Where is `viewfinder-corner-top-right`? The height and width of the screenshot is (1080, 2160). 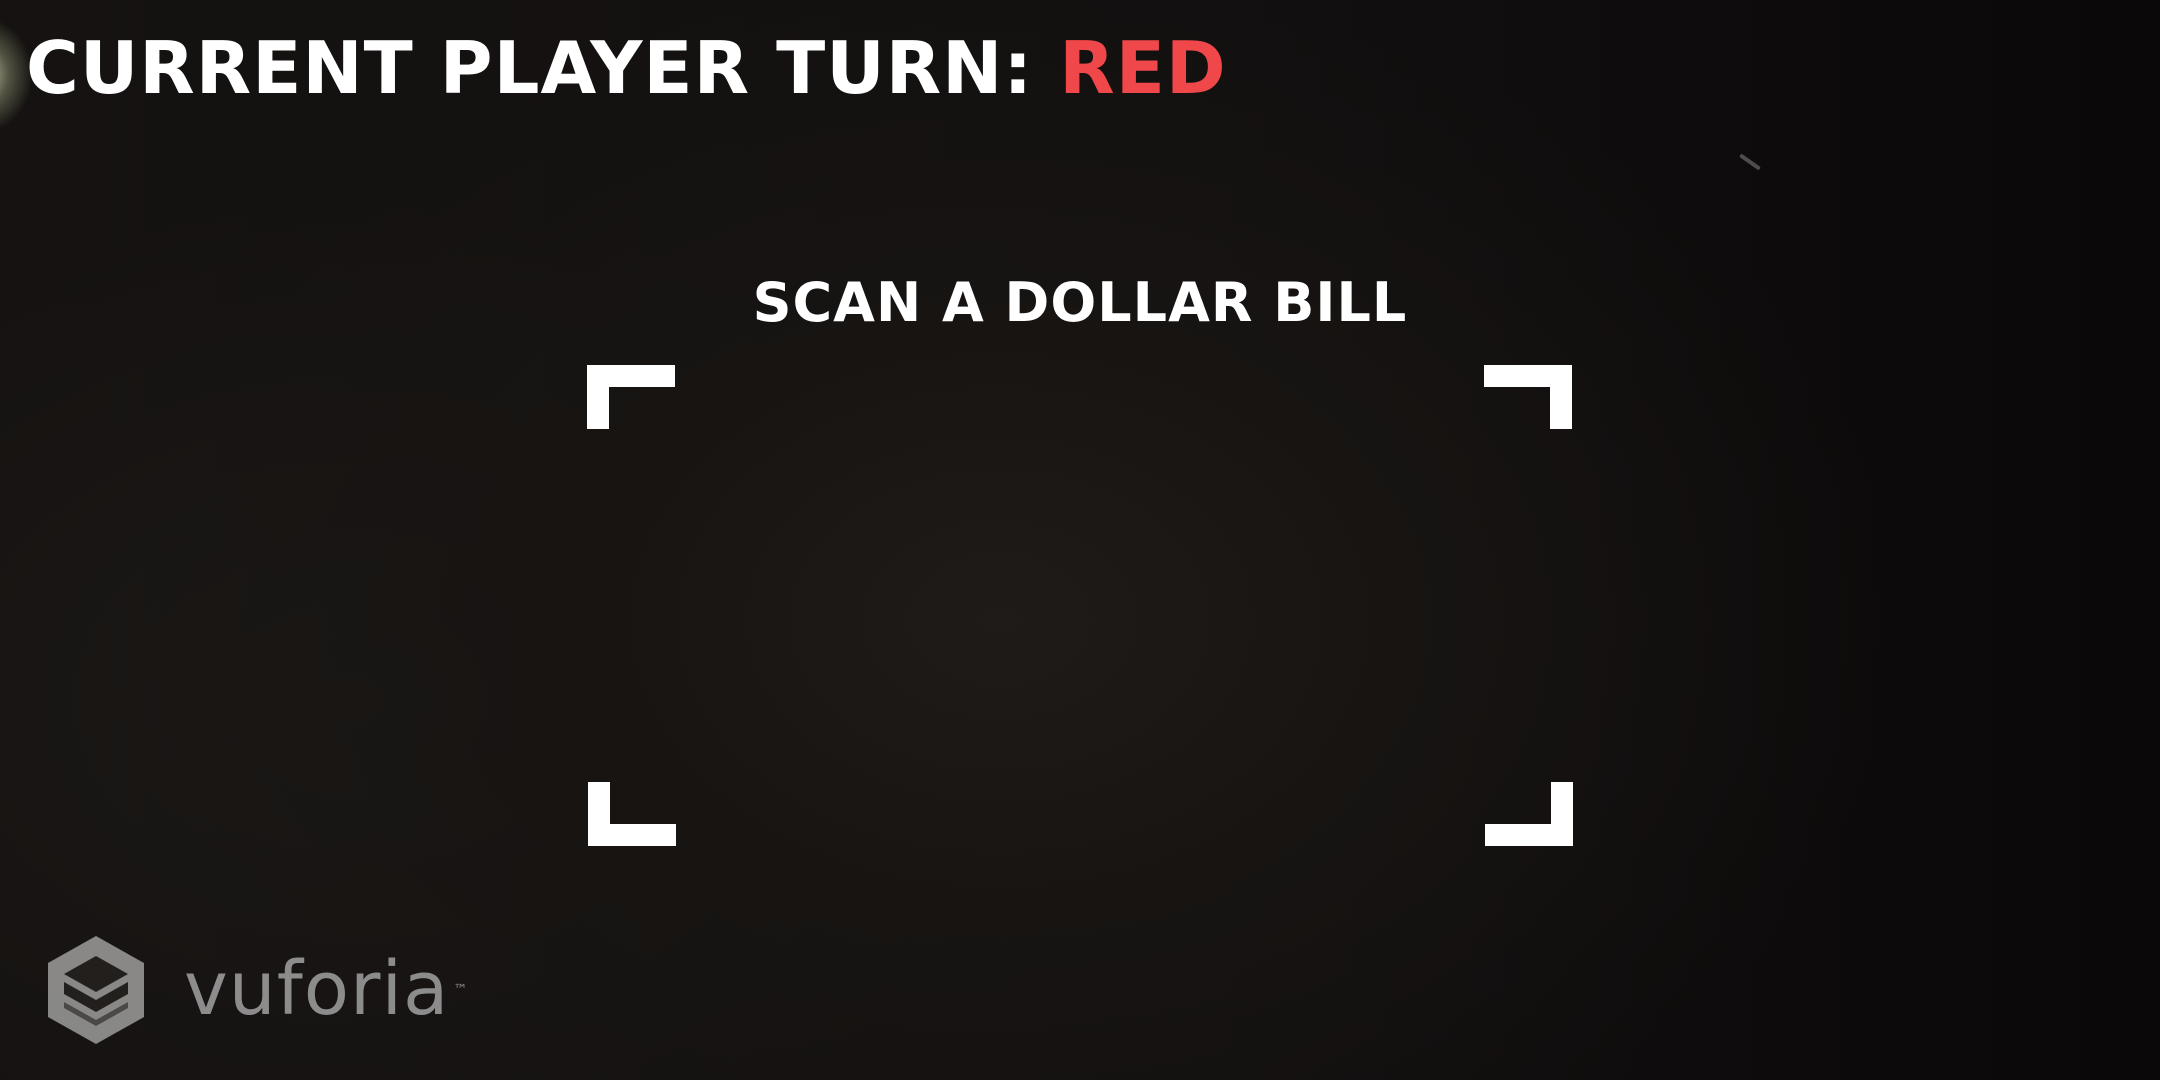
viewfinder-corner-top-right is located at coordinates (1528, 397).